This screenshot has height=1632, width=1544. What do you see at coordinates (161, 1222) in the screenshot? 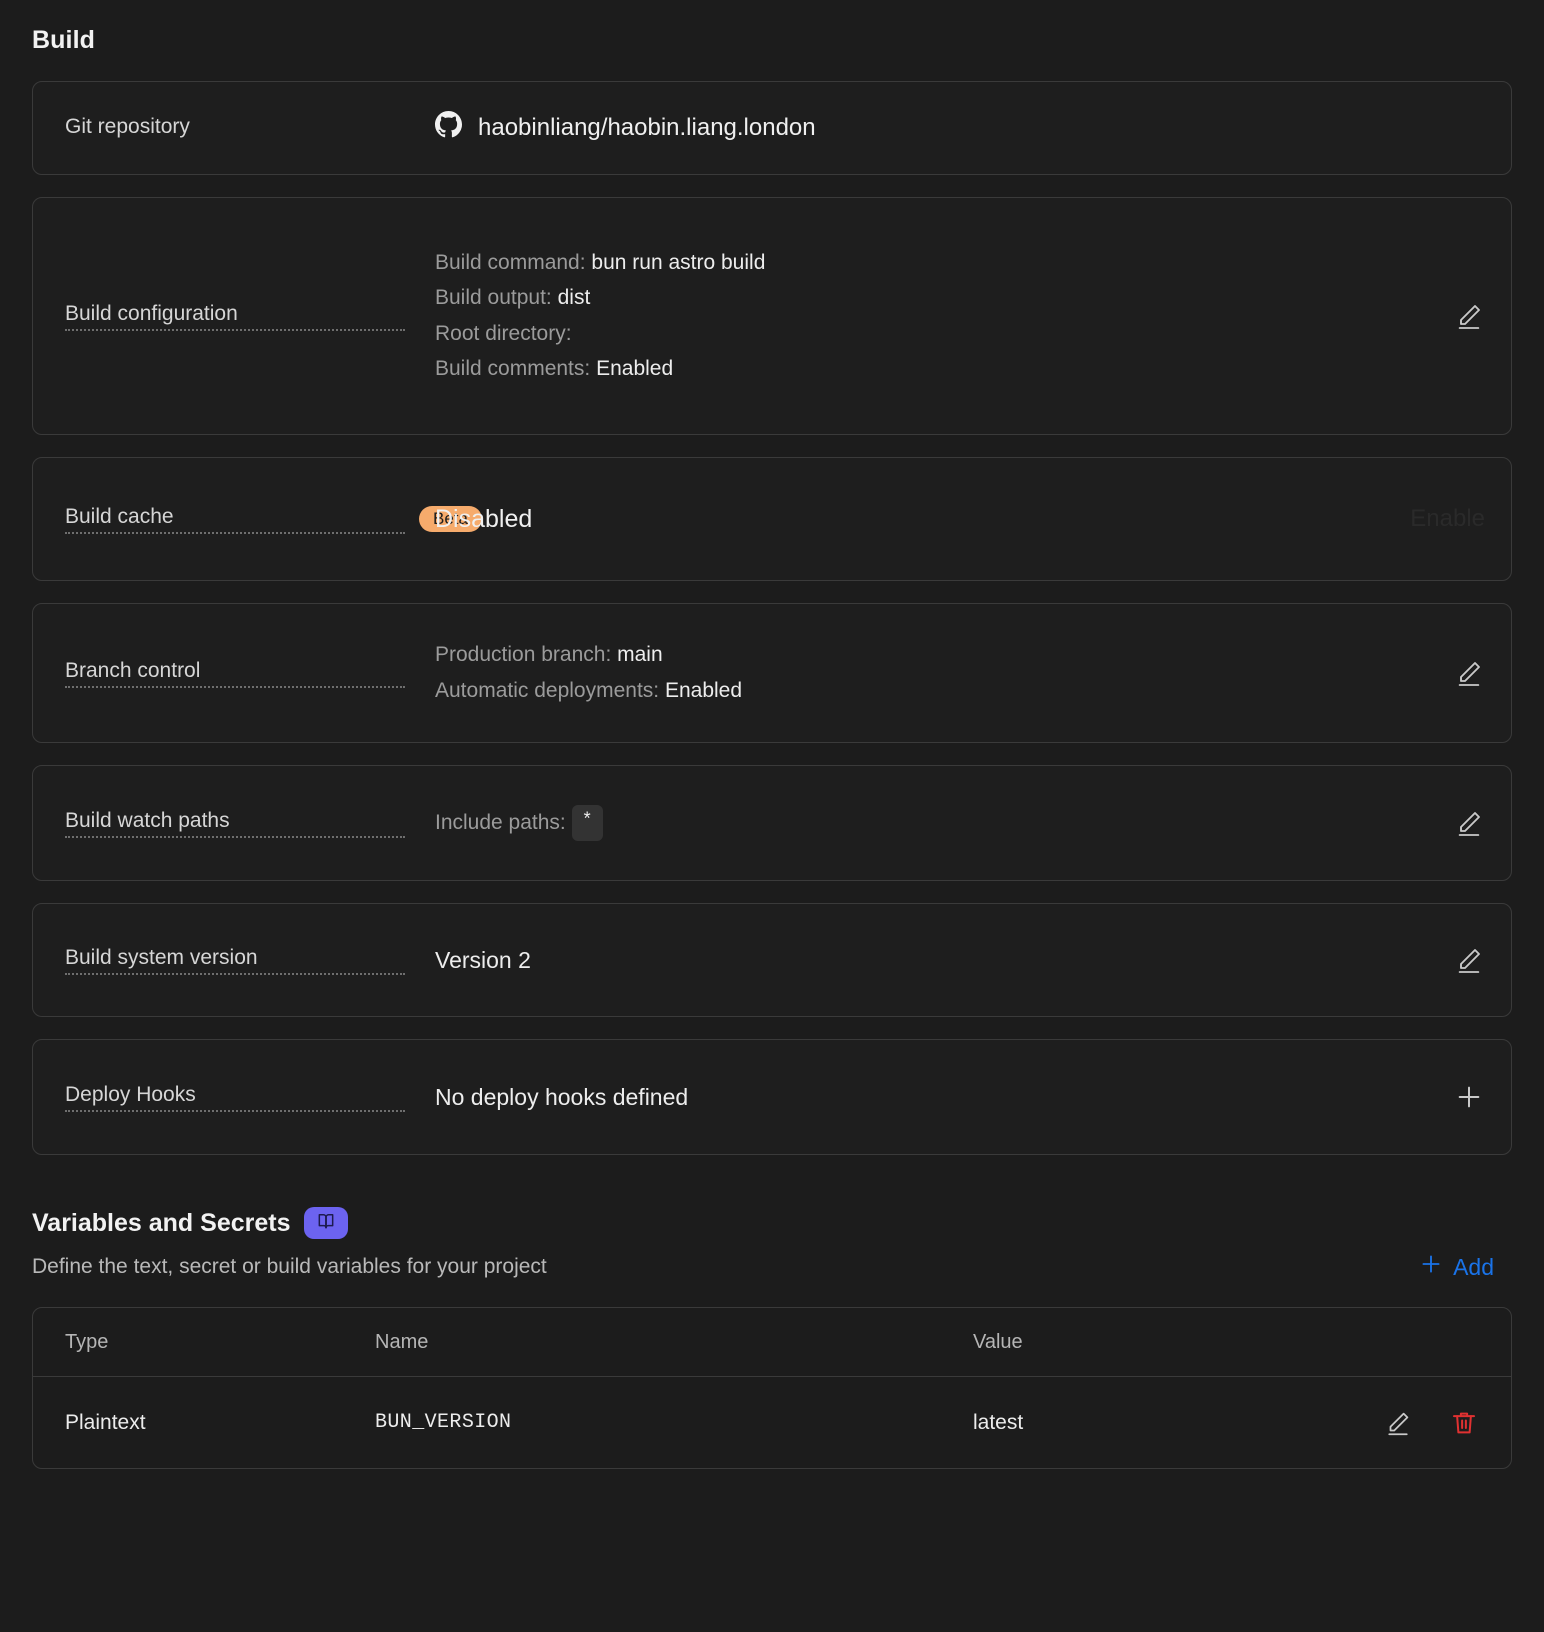
I see `variables-title: Variables and Secrets` at bounding box center [161, 1222].